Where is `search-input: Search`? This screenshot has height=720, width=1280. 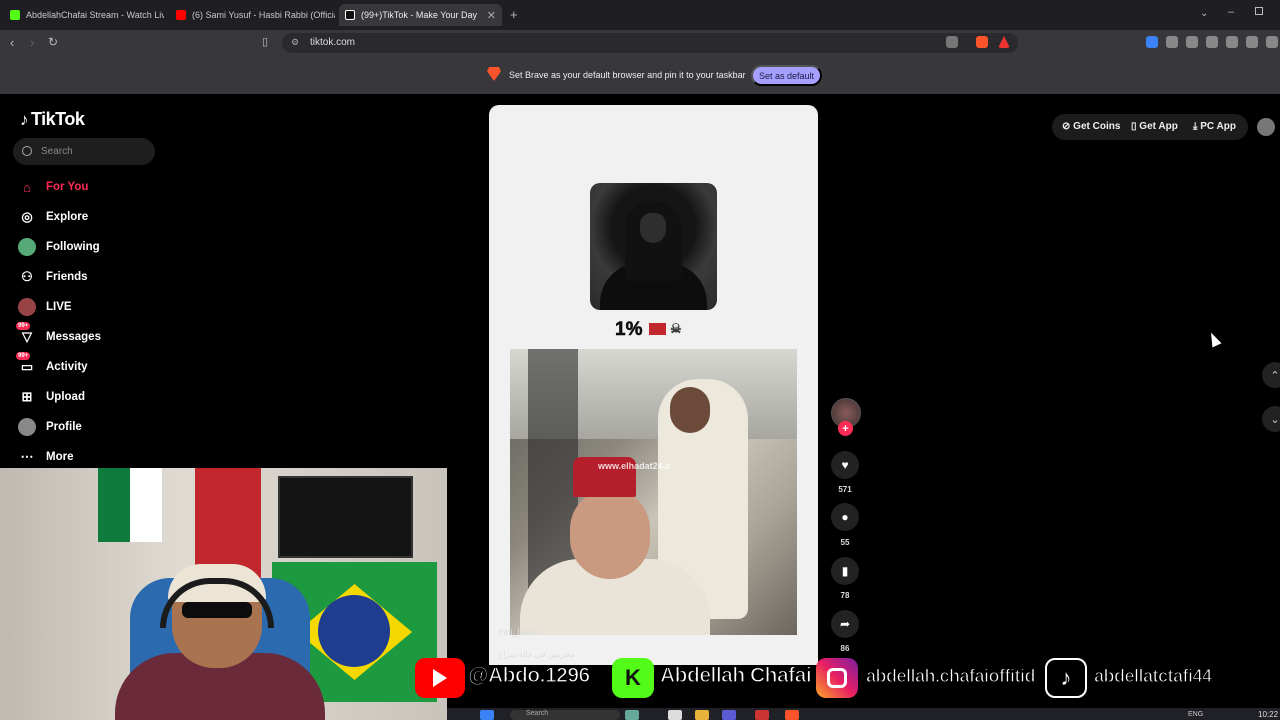 search-input: Search is located at coordinates (84, 151).